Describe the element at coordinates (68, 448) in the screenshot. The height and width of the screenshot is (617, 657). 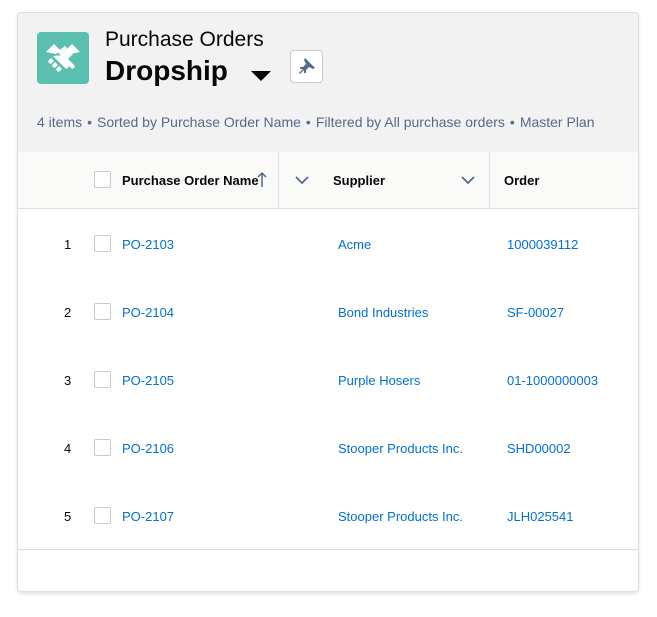
I see `row-number: 4` at that location.